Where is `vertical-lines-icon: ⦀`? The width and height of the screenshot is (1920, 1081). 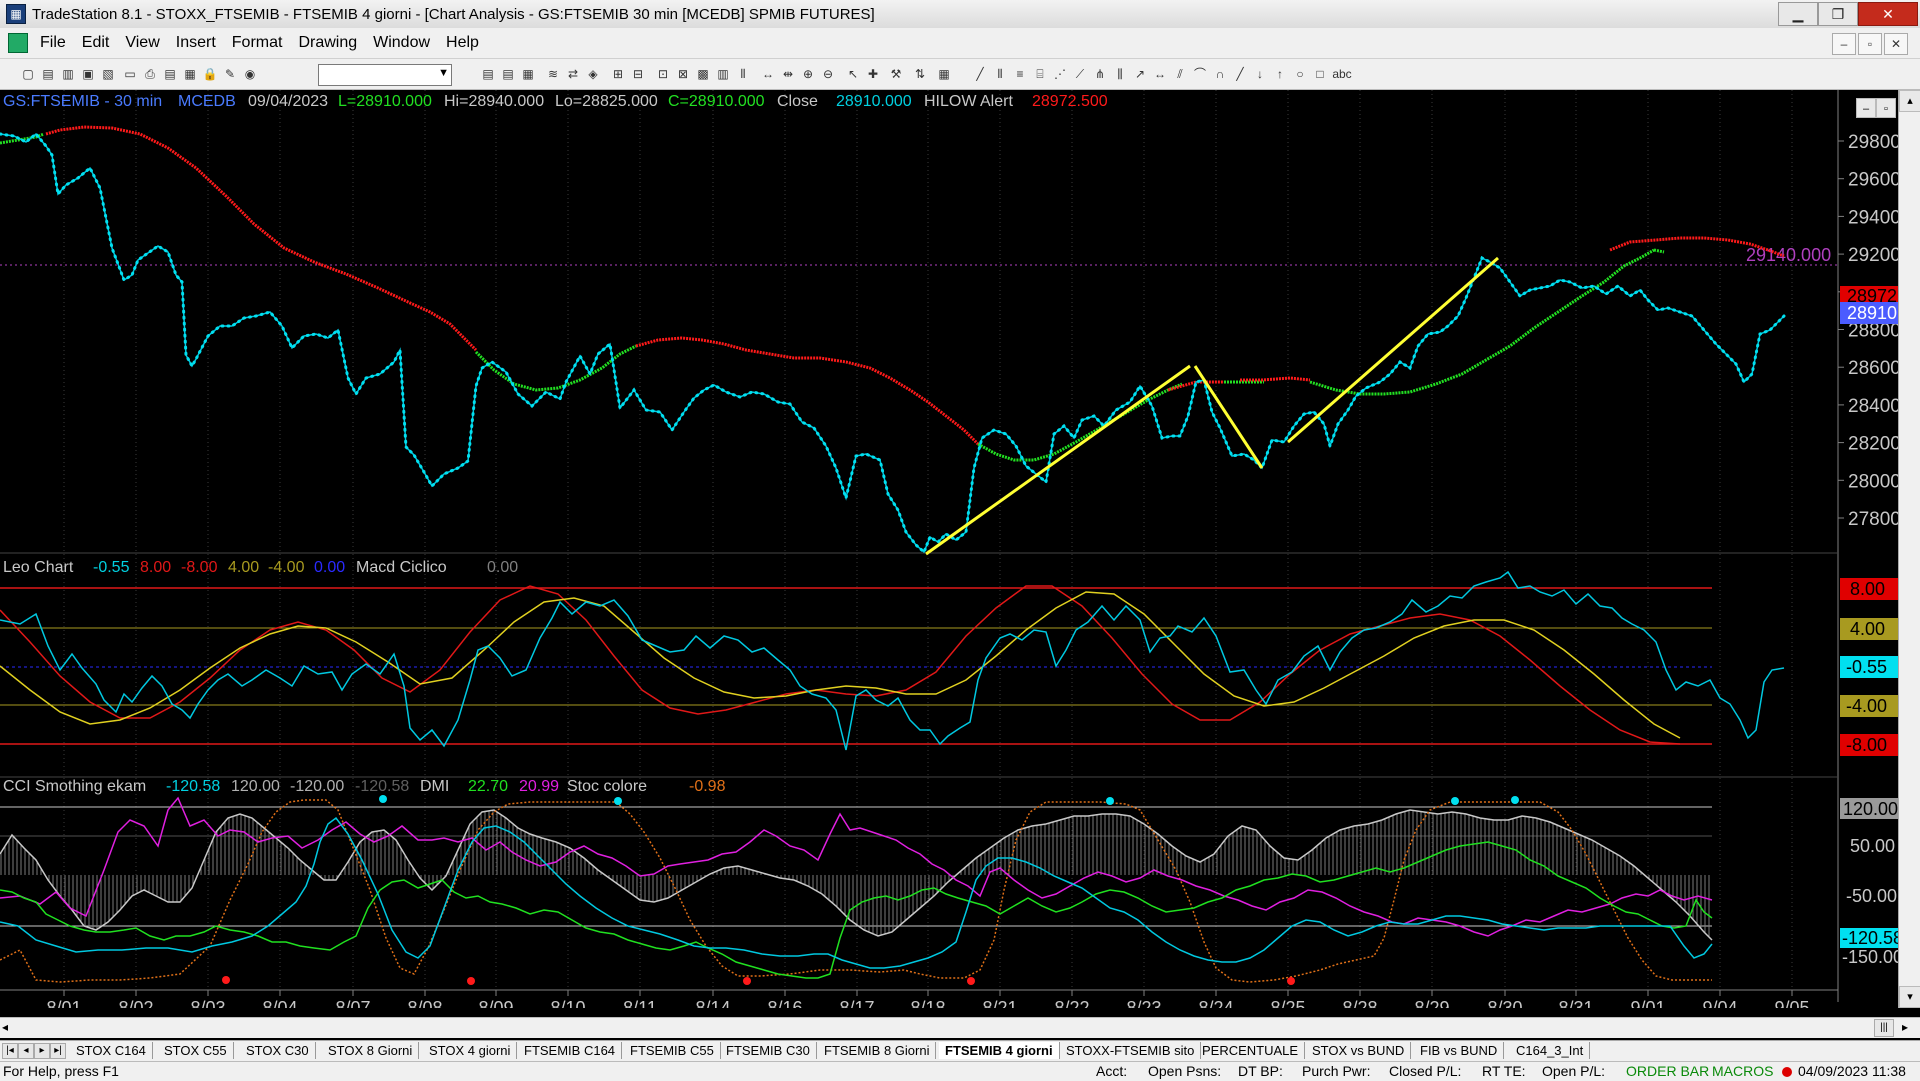 vertical-lines-icon: ⦀ is located at coordinates (1000, 74).